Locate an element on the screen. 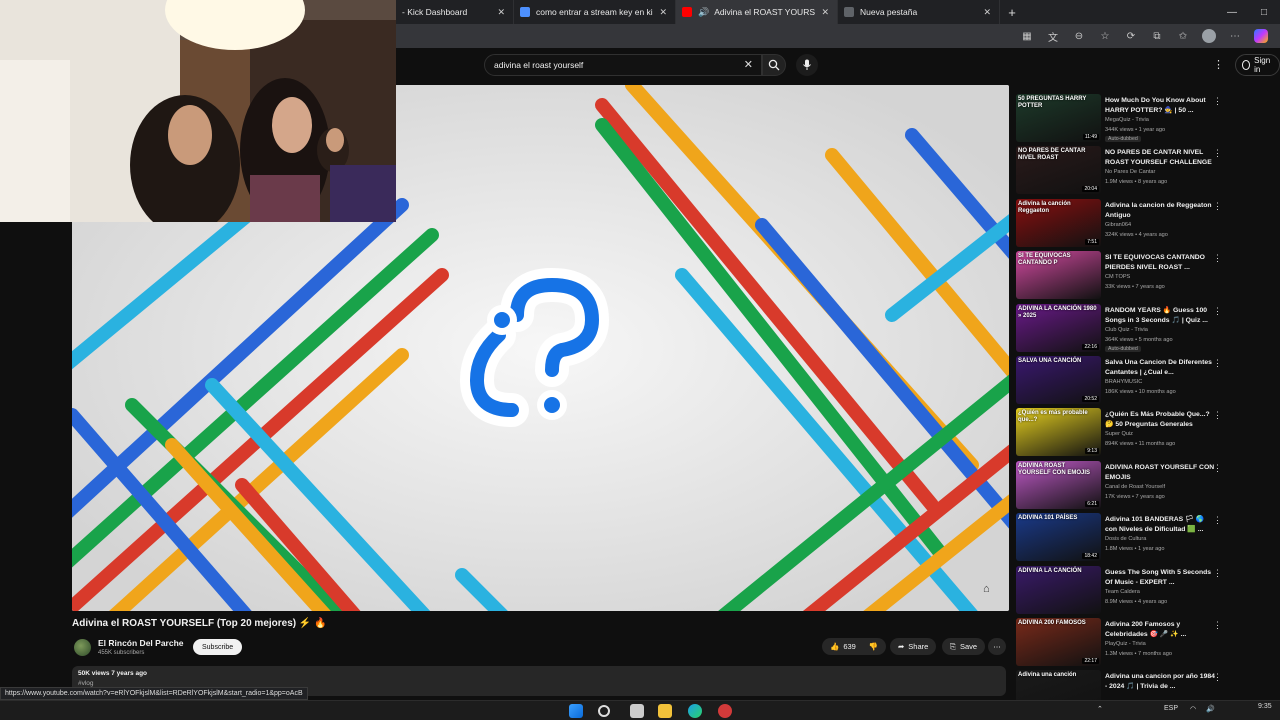  video-thumbnail: ADIVINA LA CANCIÓN 1980 » 2025 22:16 is located at coordinates (1058, 327).